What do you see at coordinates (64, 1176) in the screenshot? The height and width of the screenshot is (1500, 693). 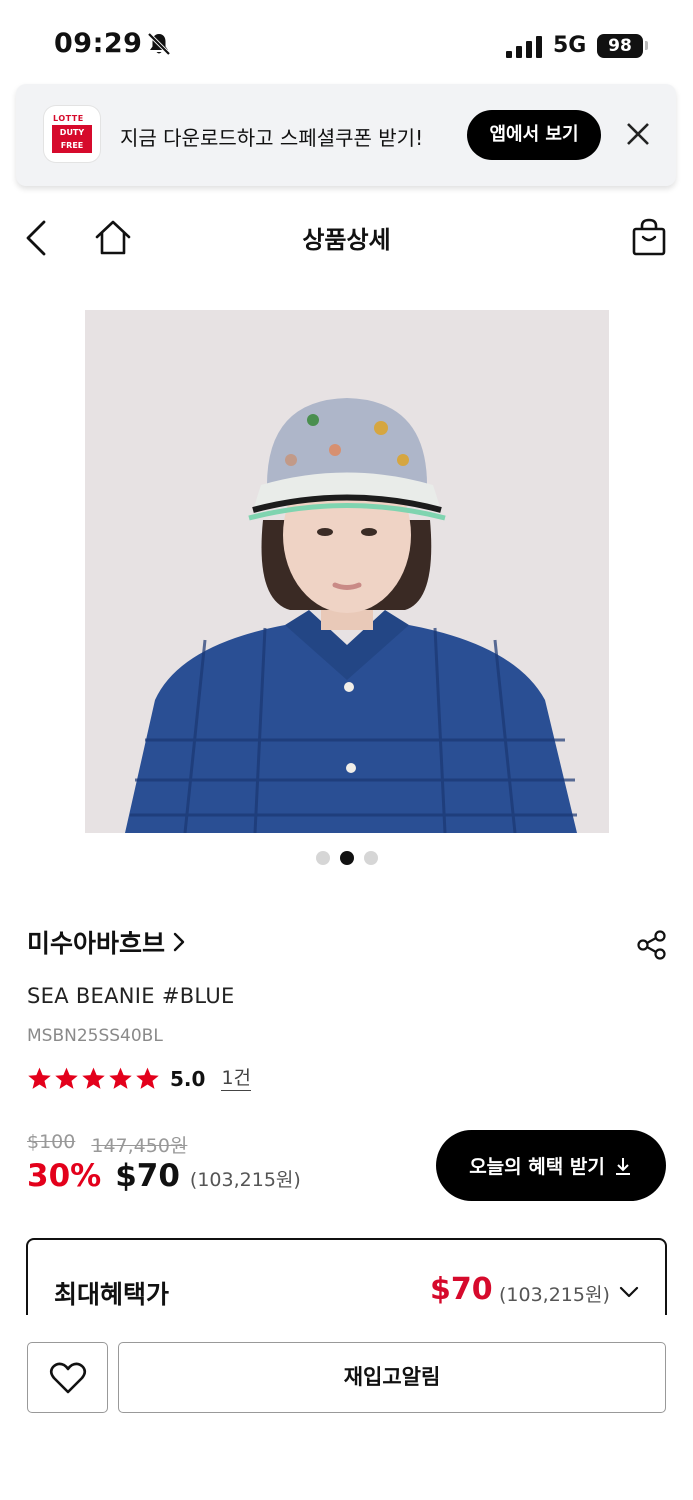 I see `discount-rate: 30%` at bounding box center [64, 1176].